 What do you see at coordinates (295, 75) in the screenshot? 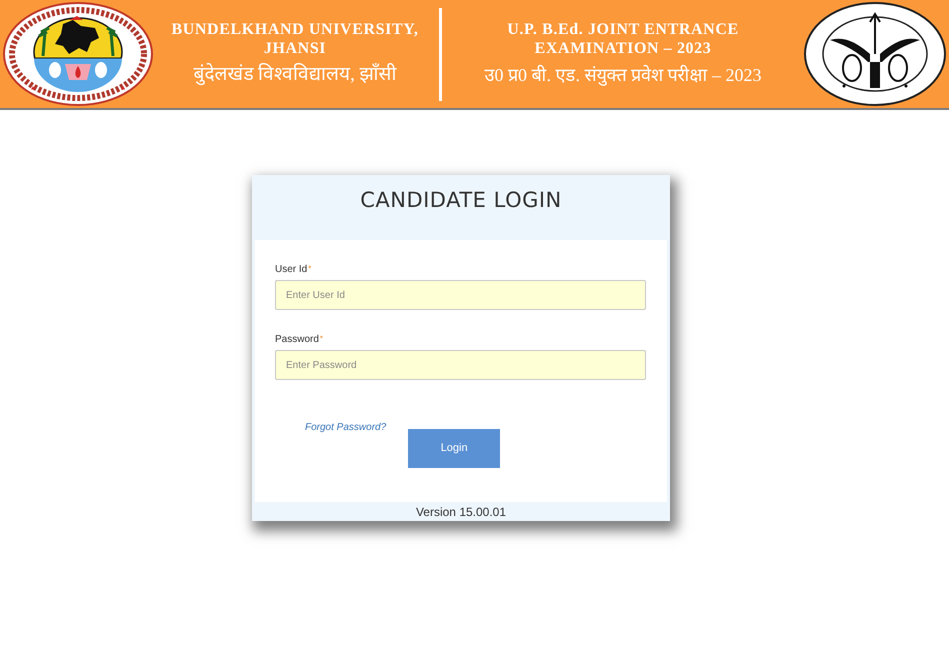
I see `university-name-hindi: बुंदेलखंड विश्वविद्यालय, झाँसी` at bounding box center [295, 75].